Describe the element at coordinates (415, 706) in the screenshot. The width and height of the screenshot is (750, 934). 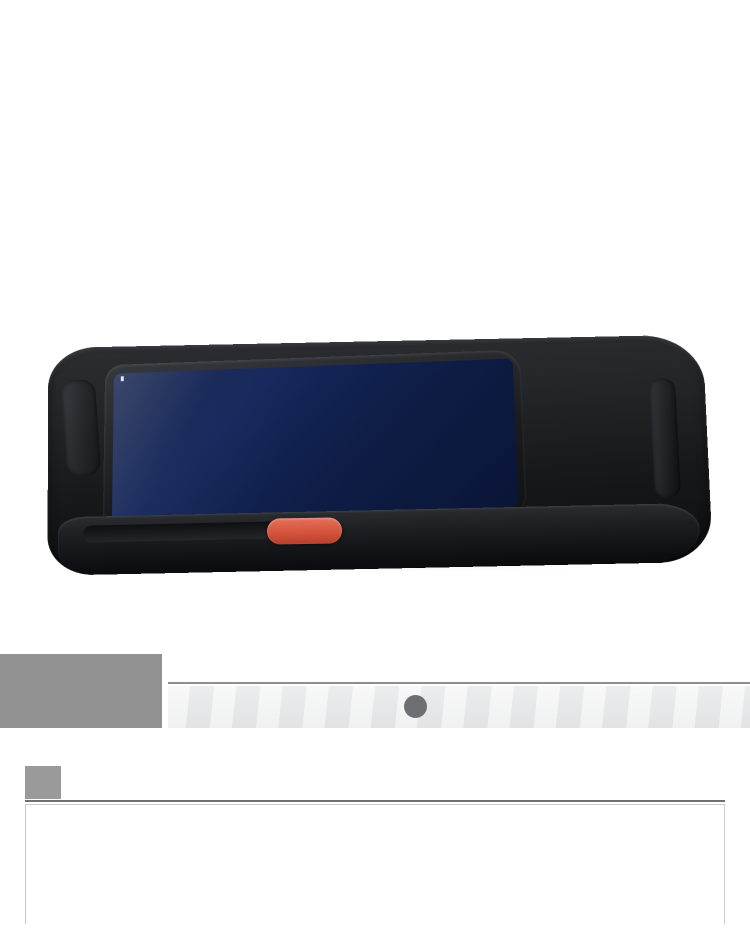
I see `v-badge-icon` at that location.